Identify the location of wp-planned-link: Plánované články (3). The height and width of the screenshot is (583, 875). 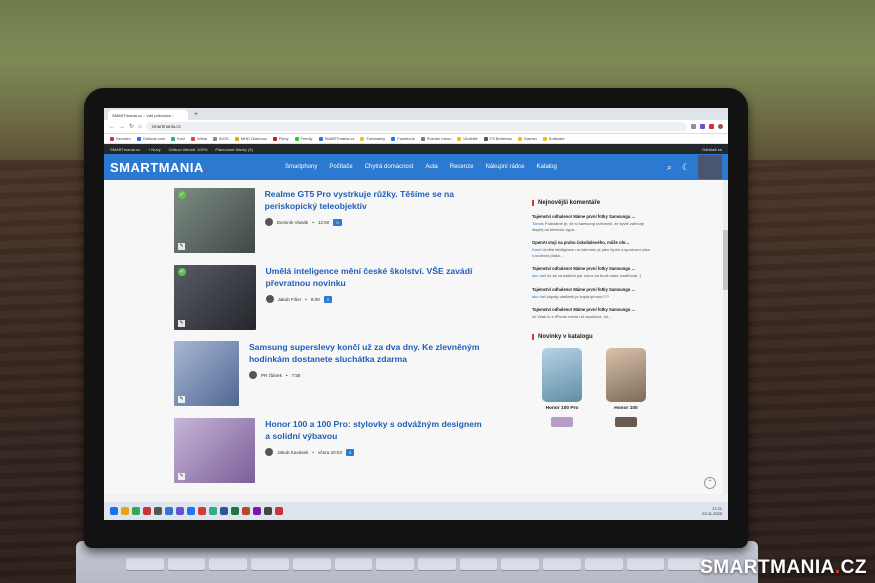
(233, 149).